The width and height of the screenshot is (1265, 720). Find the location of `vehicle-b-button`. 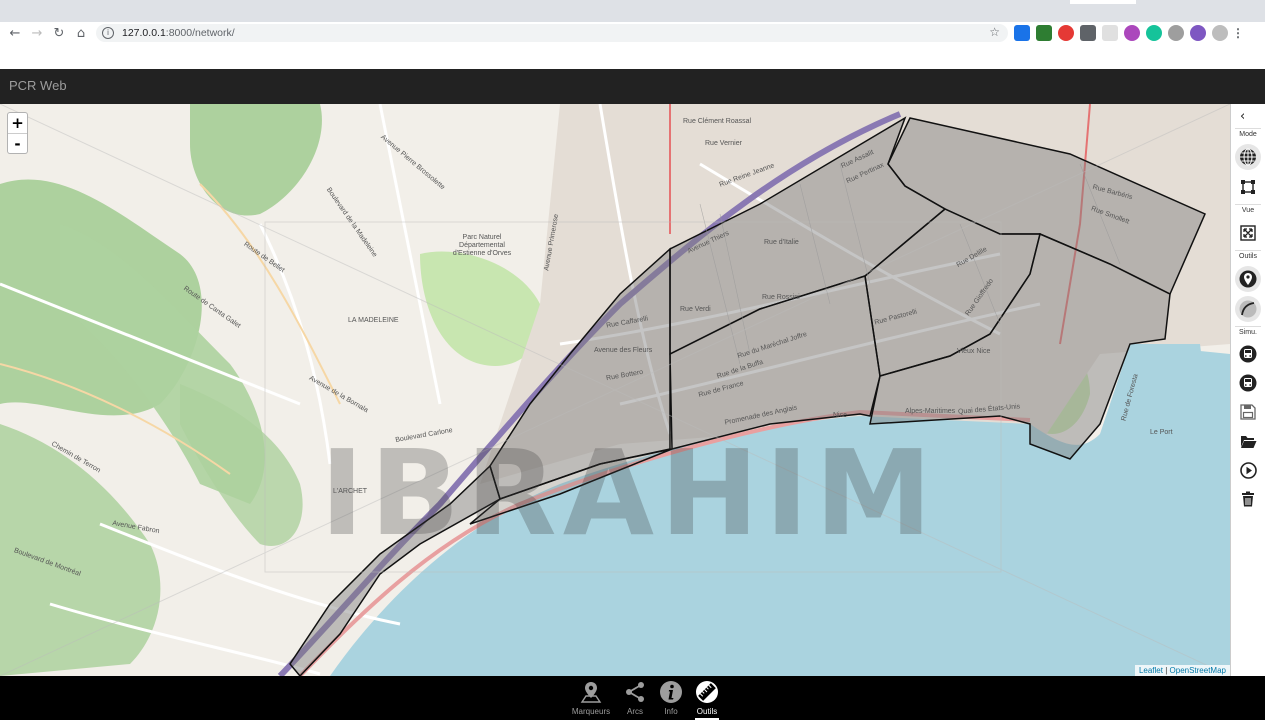

vehicle-b-button is located at coordinates (1248, 383).